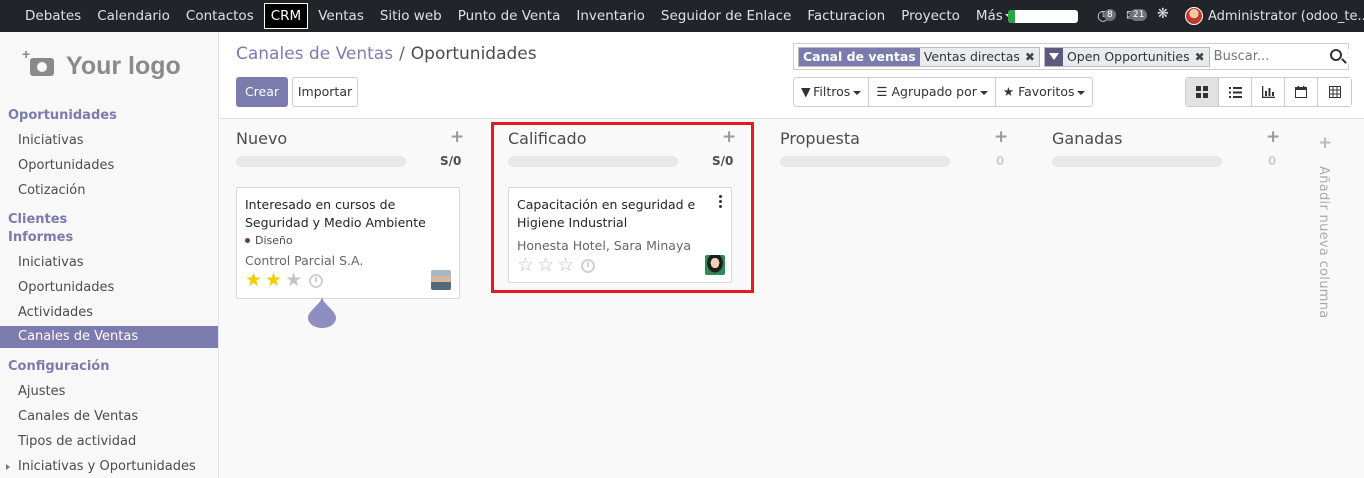 Image resolution: width=1364 pixels, height=478 pixels. I want to click on star-icon: ★, so click(1010, 91).